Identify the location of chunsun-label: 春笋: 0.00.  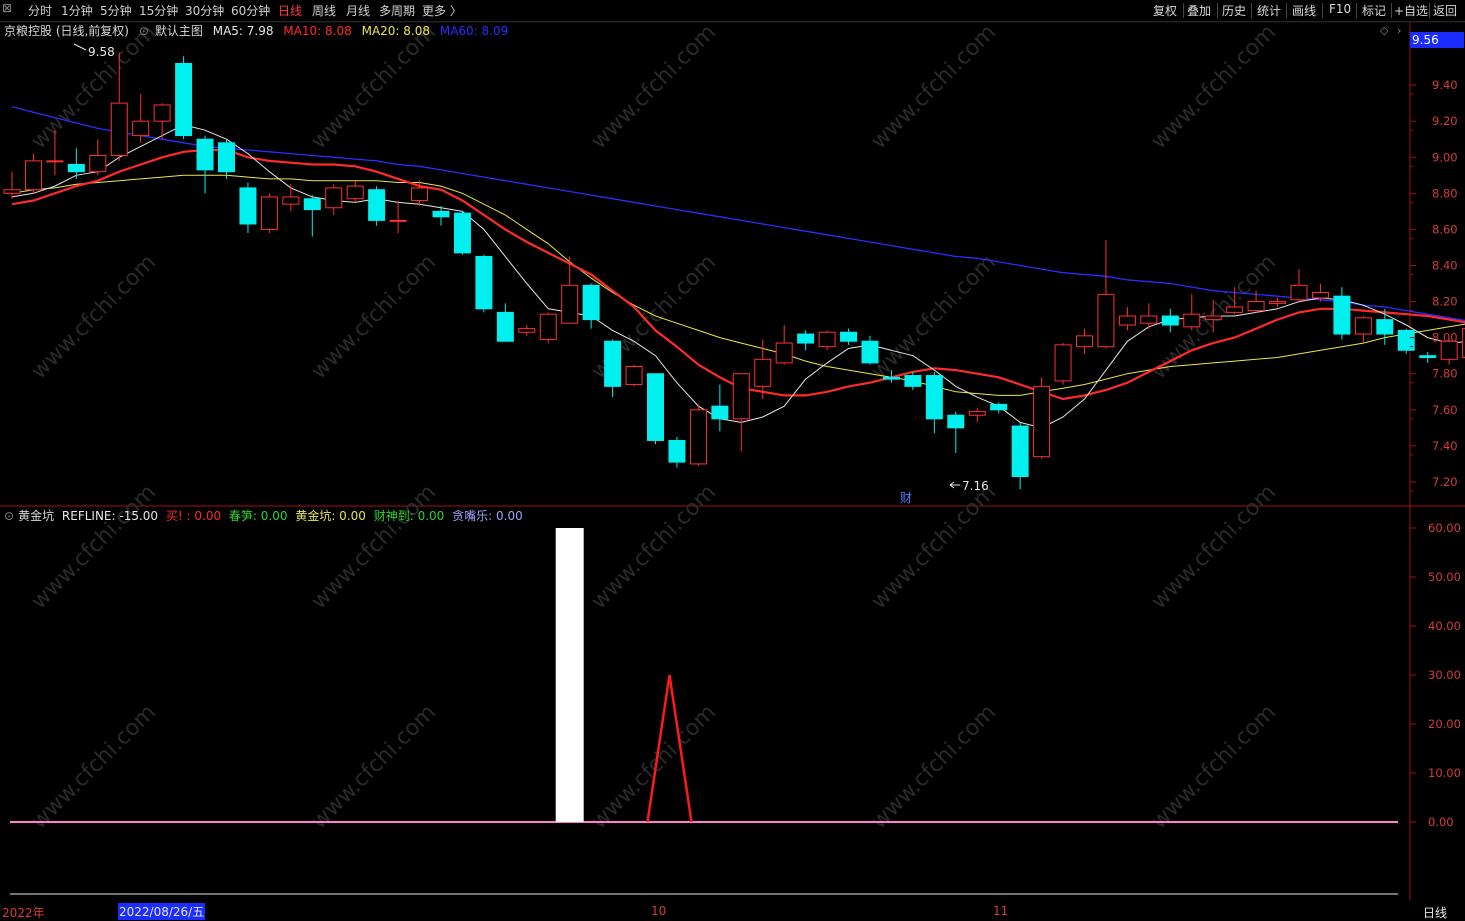
(258, 516).